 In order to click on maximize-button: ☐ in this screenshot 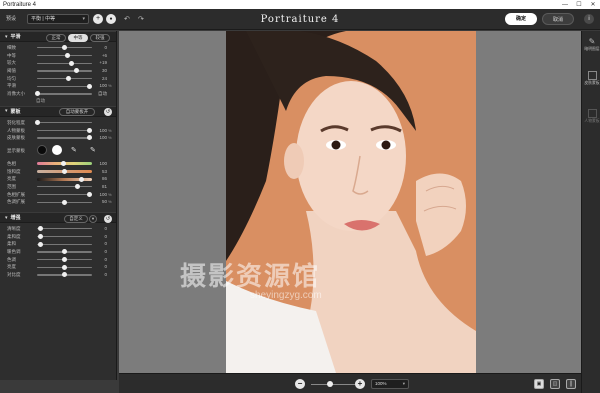, I will do `click(579, 4)`.